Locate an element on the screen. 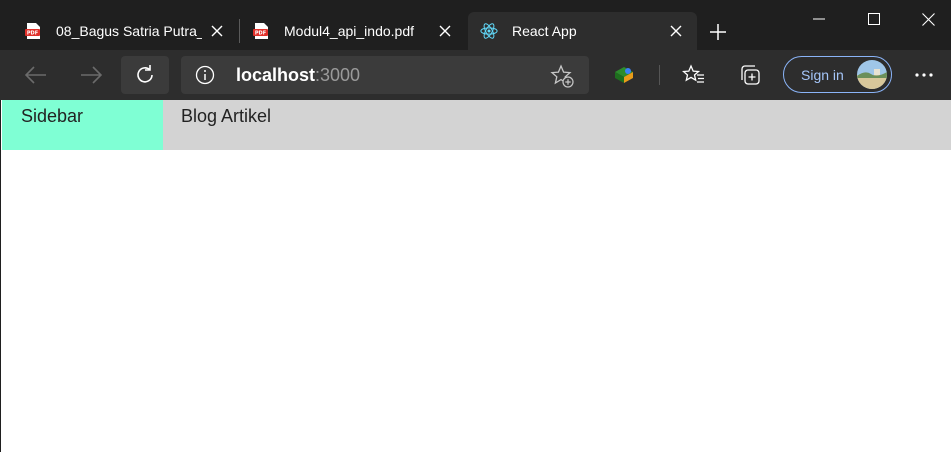 This screenshot has width=951, height=452. url-host: localhost is located at coordinates (276, 75).